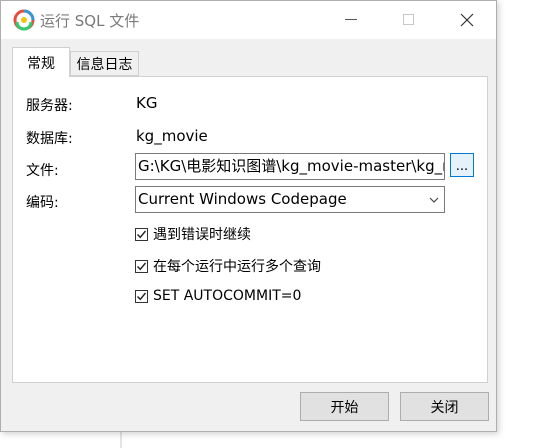  What do you see at coordinates (147, 103) in the screenshot?
I see `server-value: KG` at bounding box center [147, 103].